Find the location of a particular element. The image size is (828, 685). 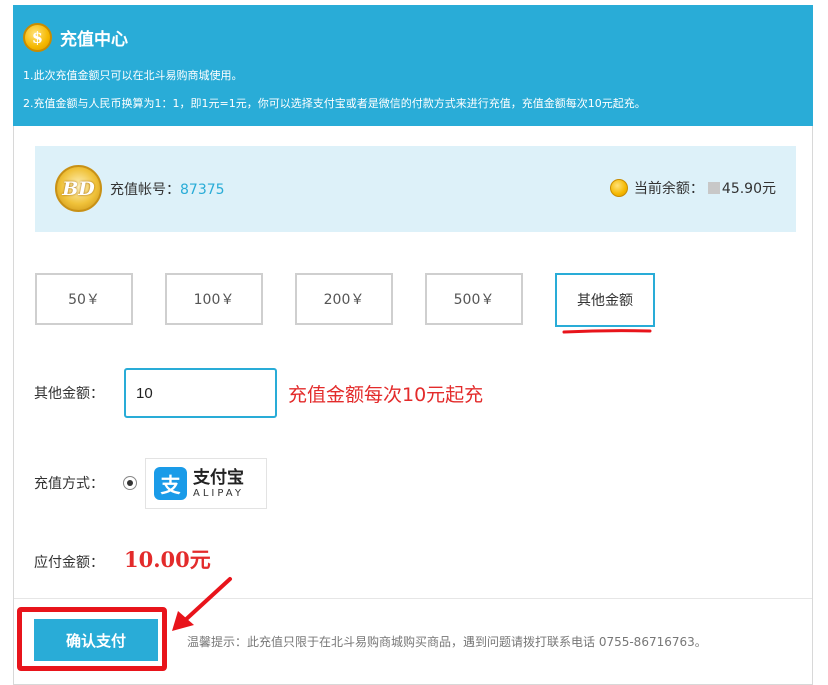

divider is located at coordinates (413, 598).